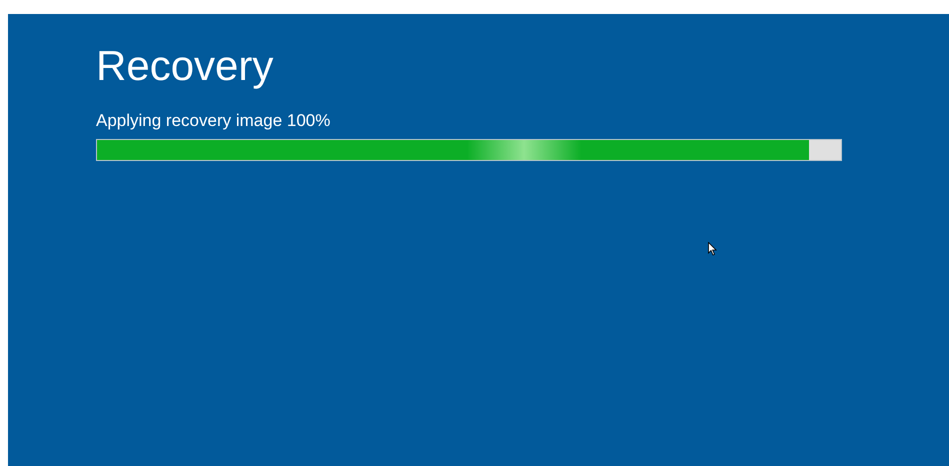  Describe the element at coordinates (712, 249) in the screenshot. I see `mouse-pointer-icon` at that location.